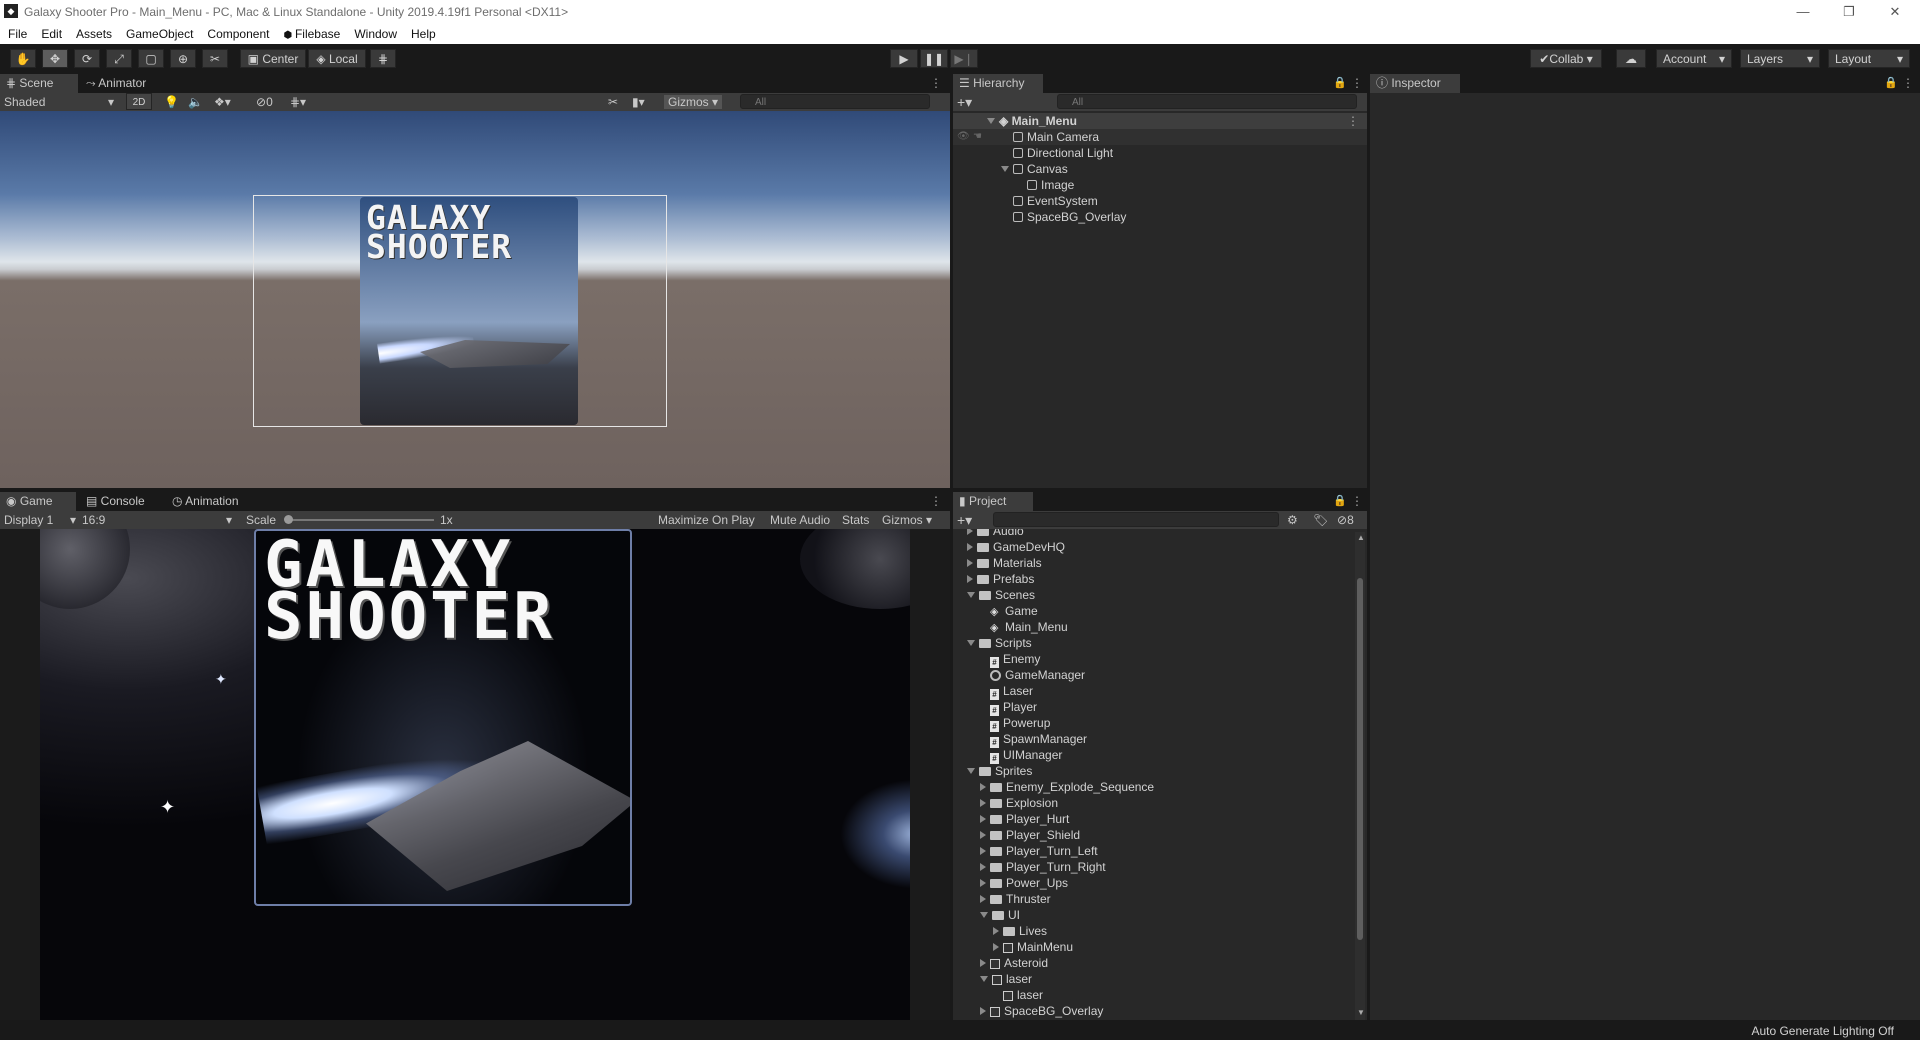 The width and height of the screenshot is (1920, 1040). Describe the element at coordinates (1160, 217) in the screenshot. I see `hierarchy-item-spacebg-overlay: SpaceBG_Overlay` at that location.